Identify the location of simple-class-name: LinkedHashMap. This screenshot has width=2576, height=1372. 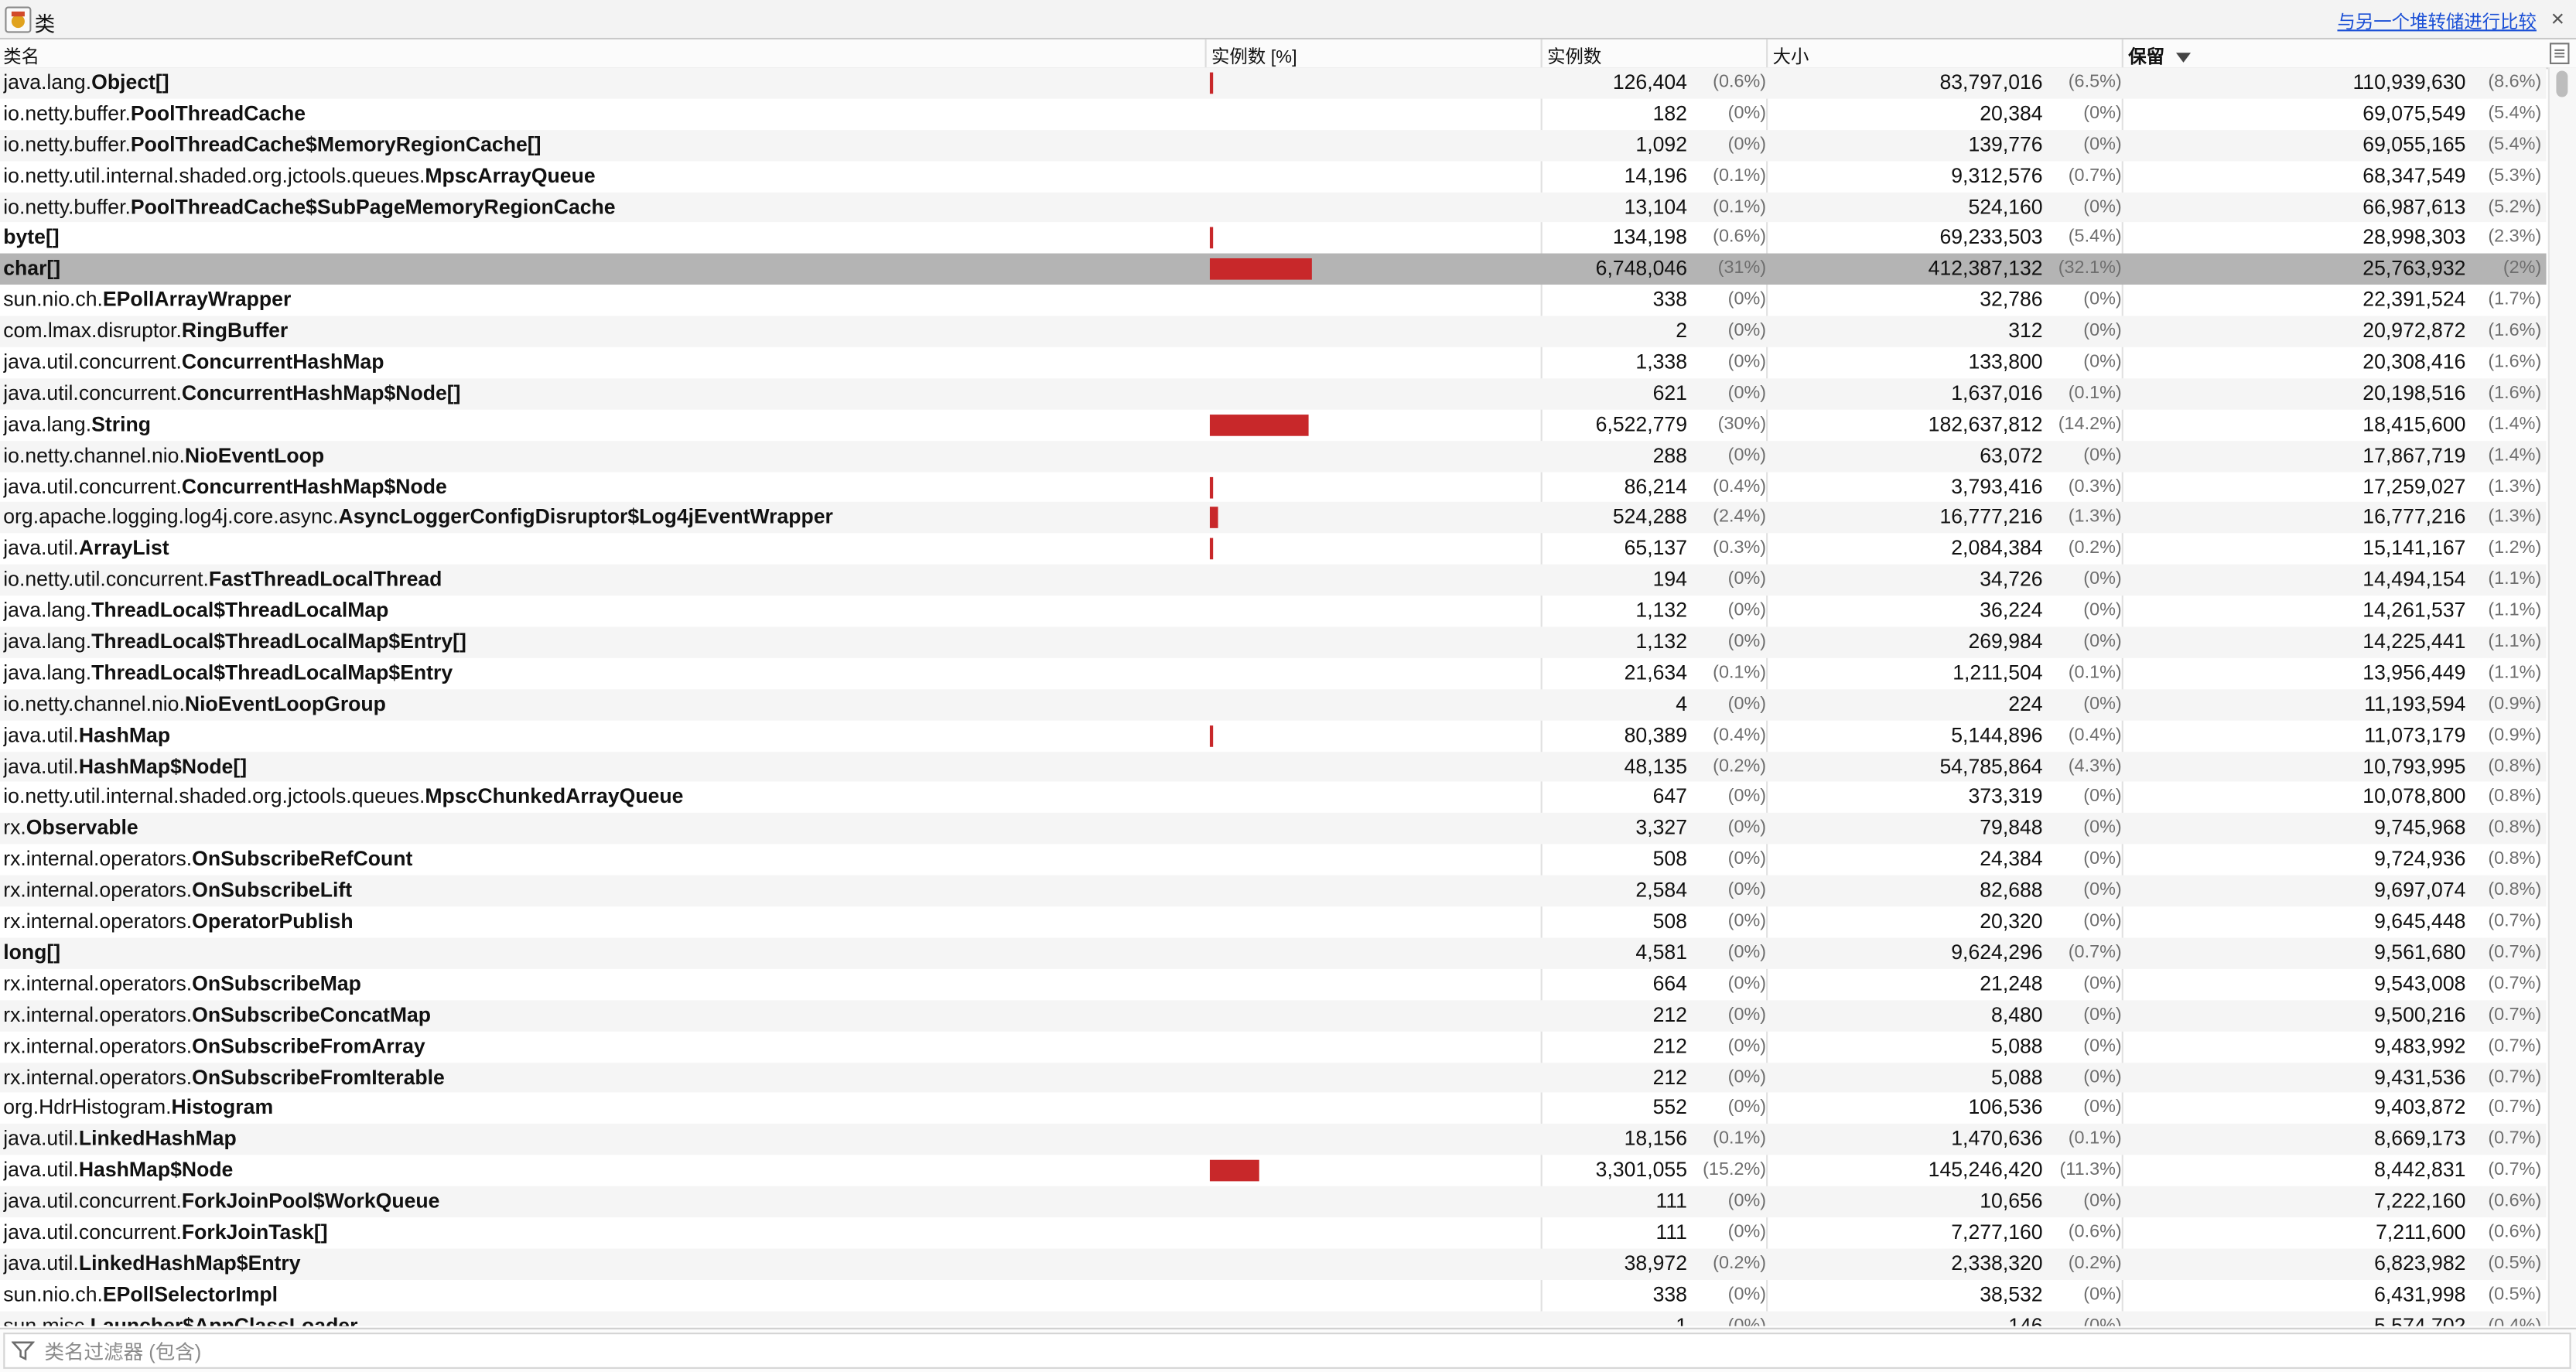
(157, 1139).